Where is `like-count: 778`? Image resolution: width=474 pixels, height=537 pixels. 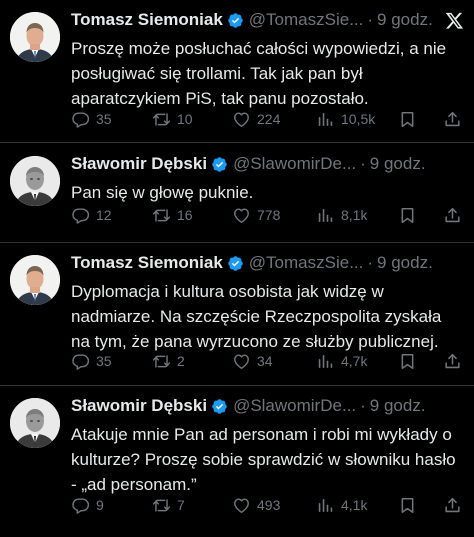 like-count: 778 is located at coordinates (269, 215).